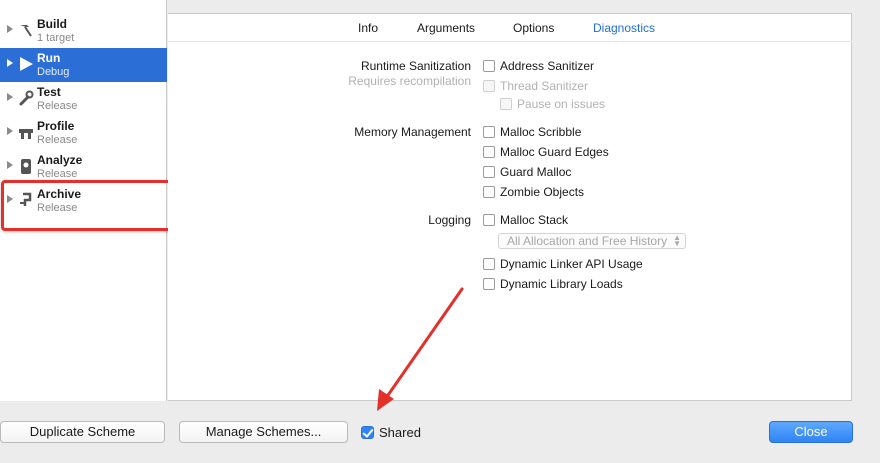 Image resolution: width=880 pixels, height=463 pixels. I want to click on scheme-name: Test, so click(49, 92).